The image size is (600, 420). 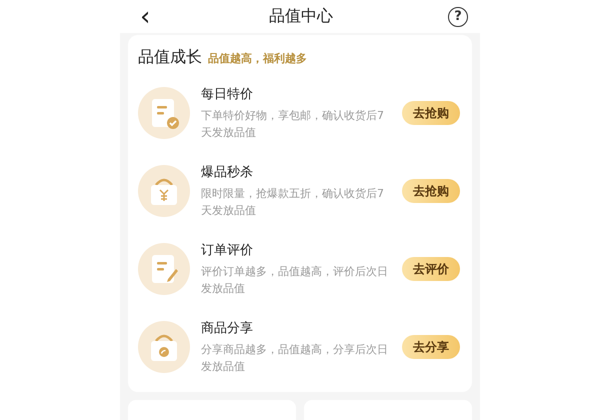 I want to click on back-button: ‹, so click(x=145, y=17).